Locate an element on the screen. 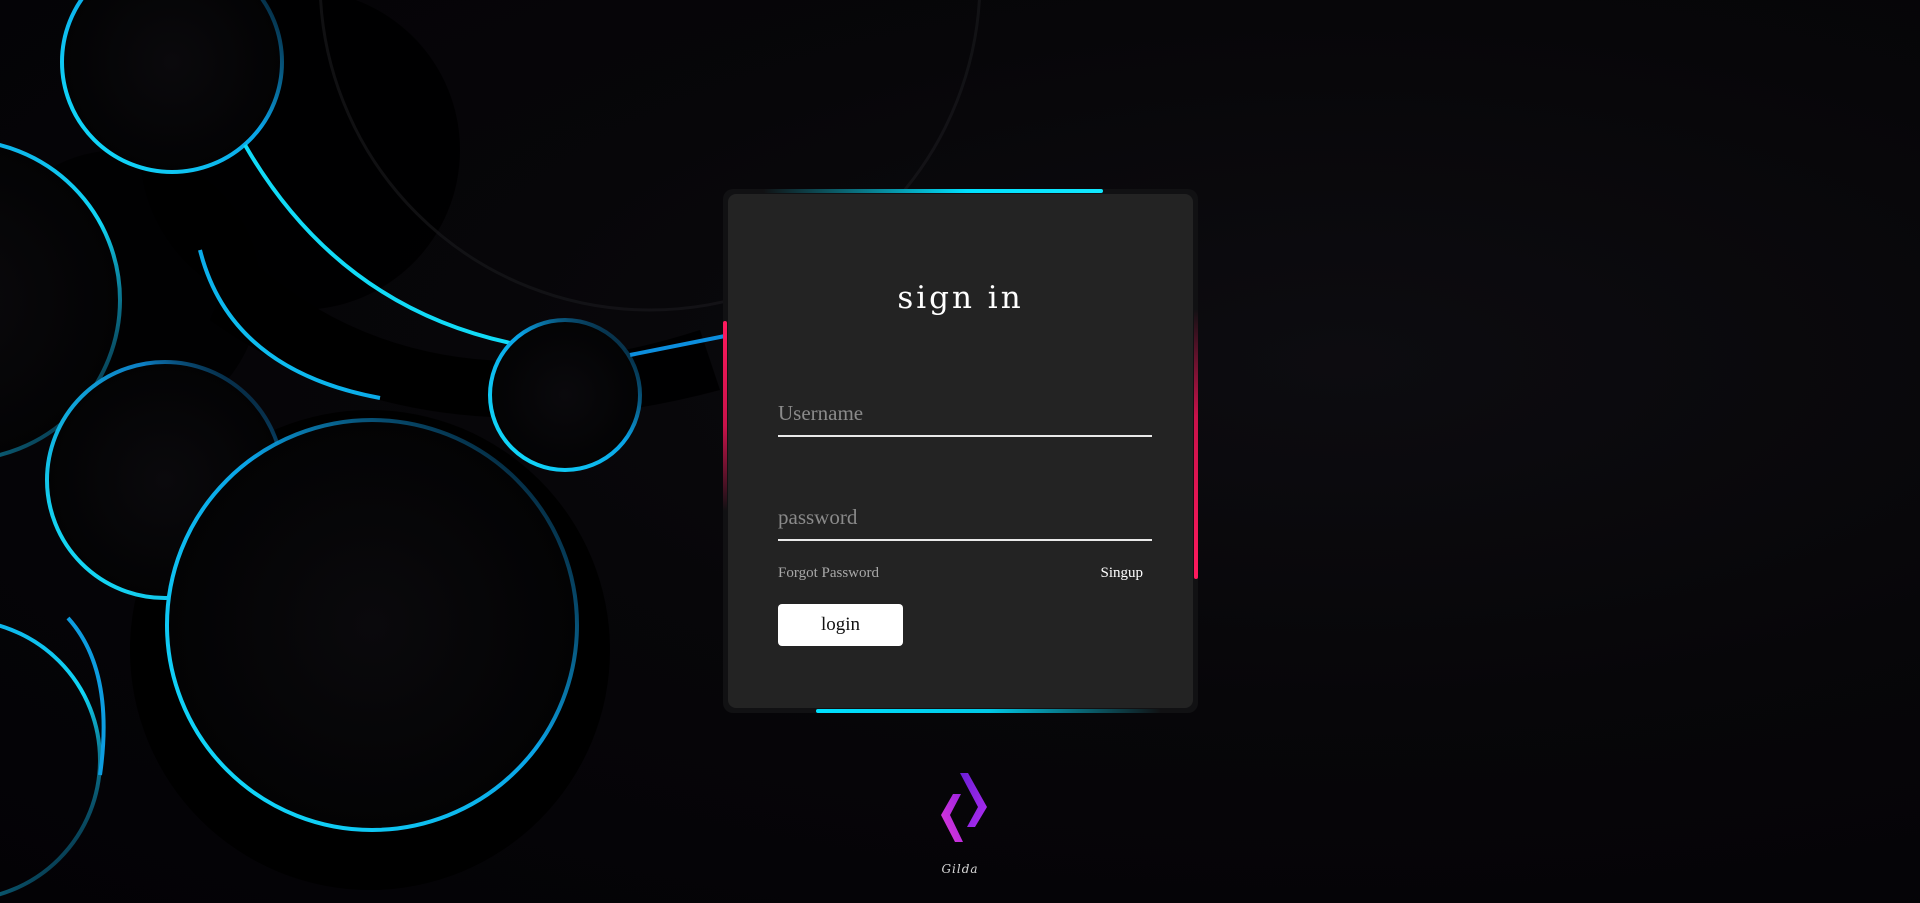 This screenshot has width=1920, height=903. chevrons-logo-icon is located at coordinates (964, 807).